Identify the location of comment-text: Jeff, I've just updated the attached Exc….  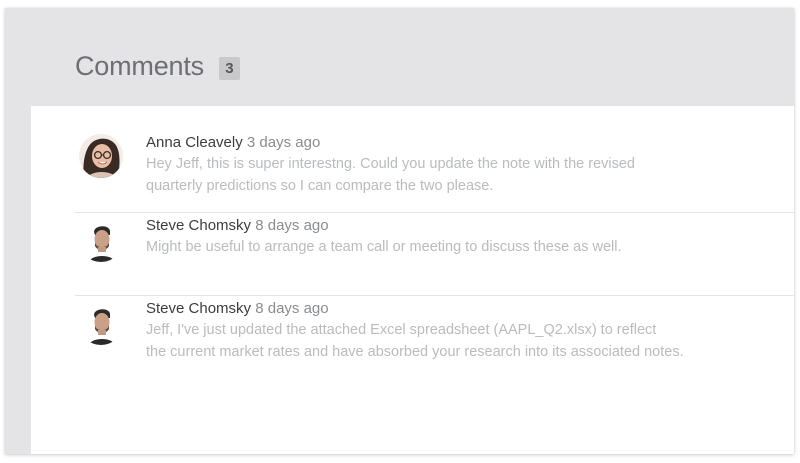
(466, 341).